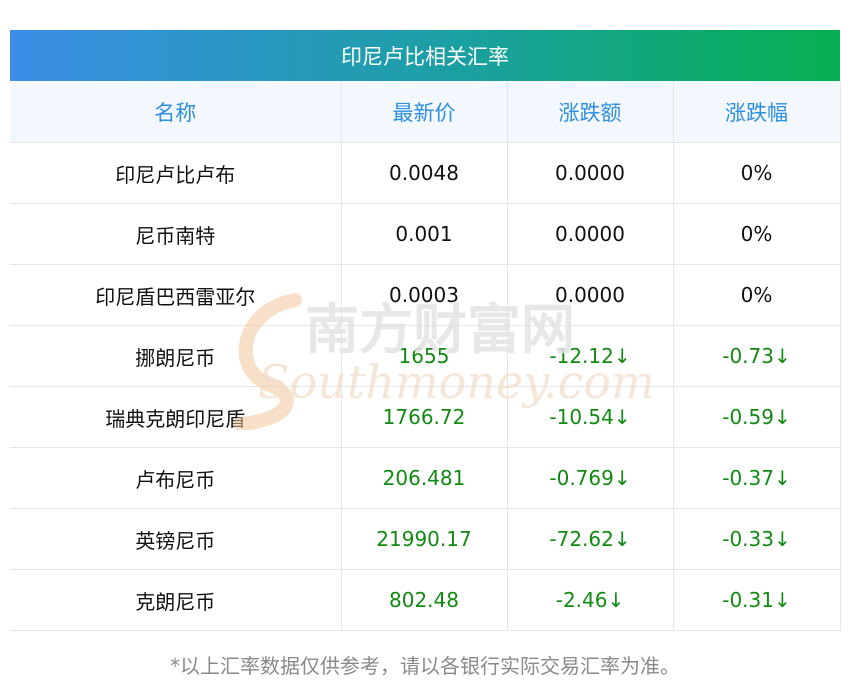 Image resolution: width=850 pixels, height=697 pixels. What do you see at coordinates (176, 478) in the screenshot?
I see `currency-pair-name: 卢布尼币` at bounding box center [176, 478].